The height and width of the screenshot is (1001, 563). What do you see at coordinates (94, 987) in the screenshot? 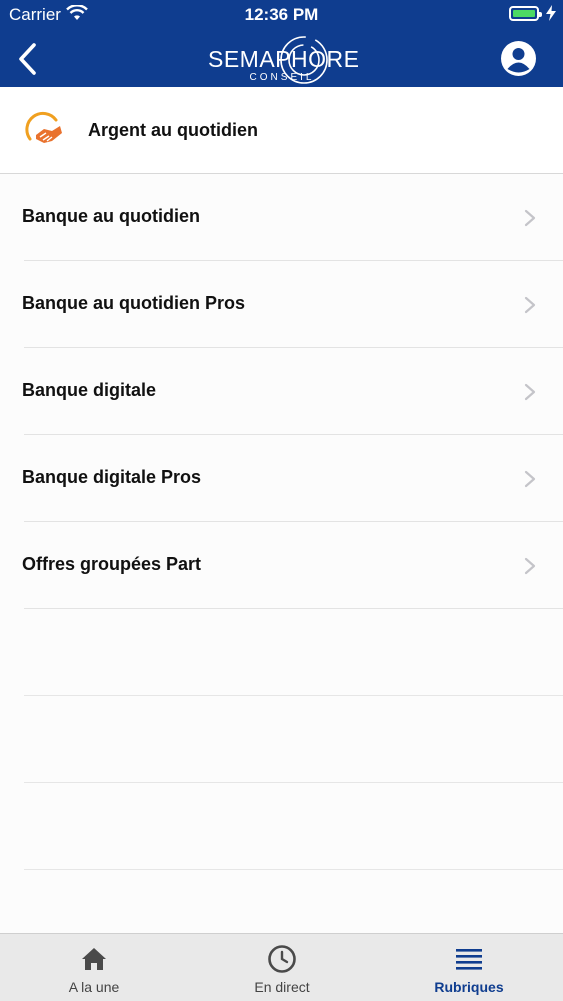
I see `tab-label: A la une` at bounding box center [94, 987].